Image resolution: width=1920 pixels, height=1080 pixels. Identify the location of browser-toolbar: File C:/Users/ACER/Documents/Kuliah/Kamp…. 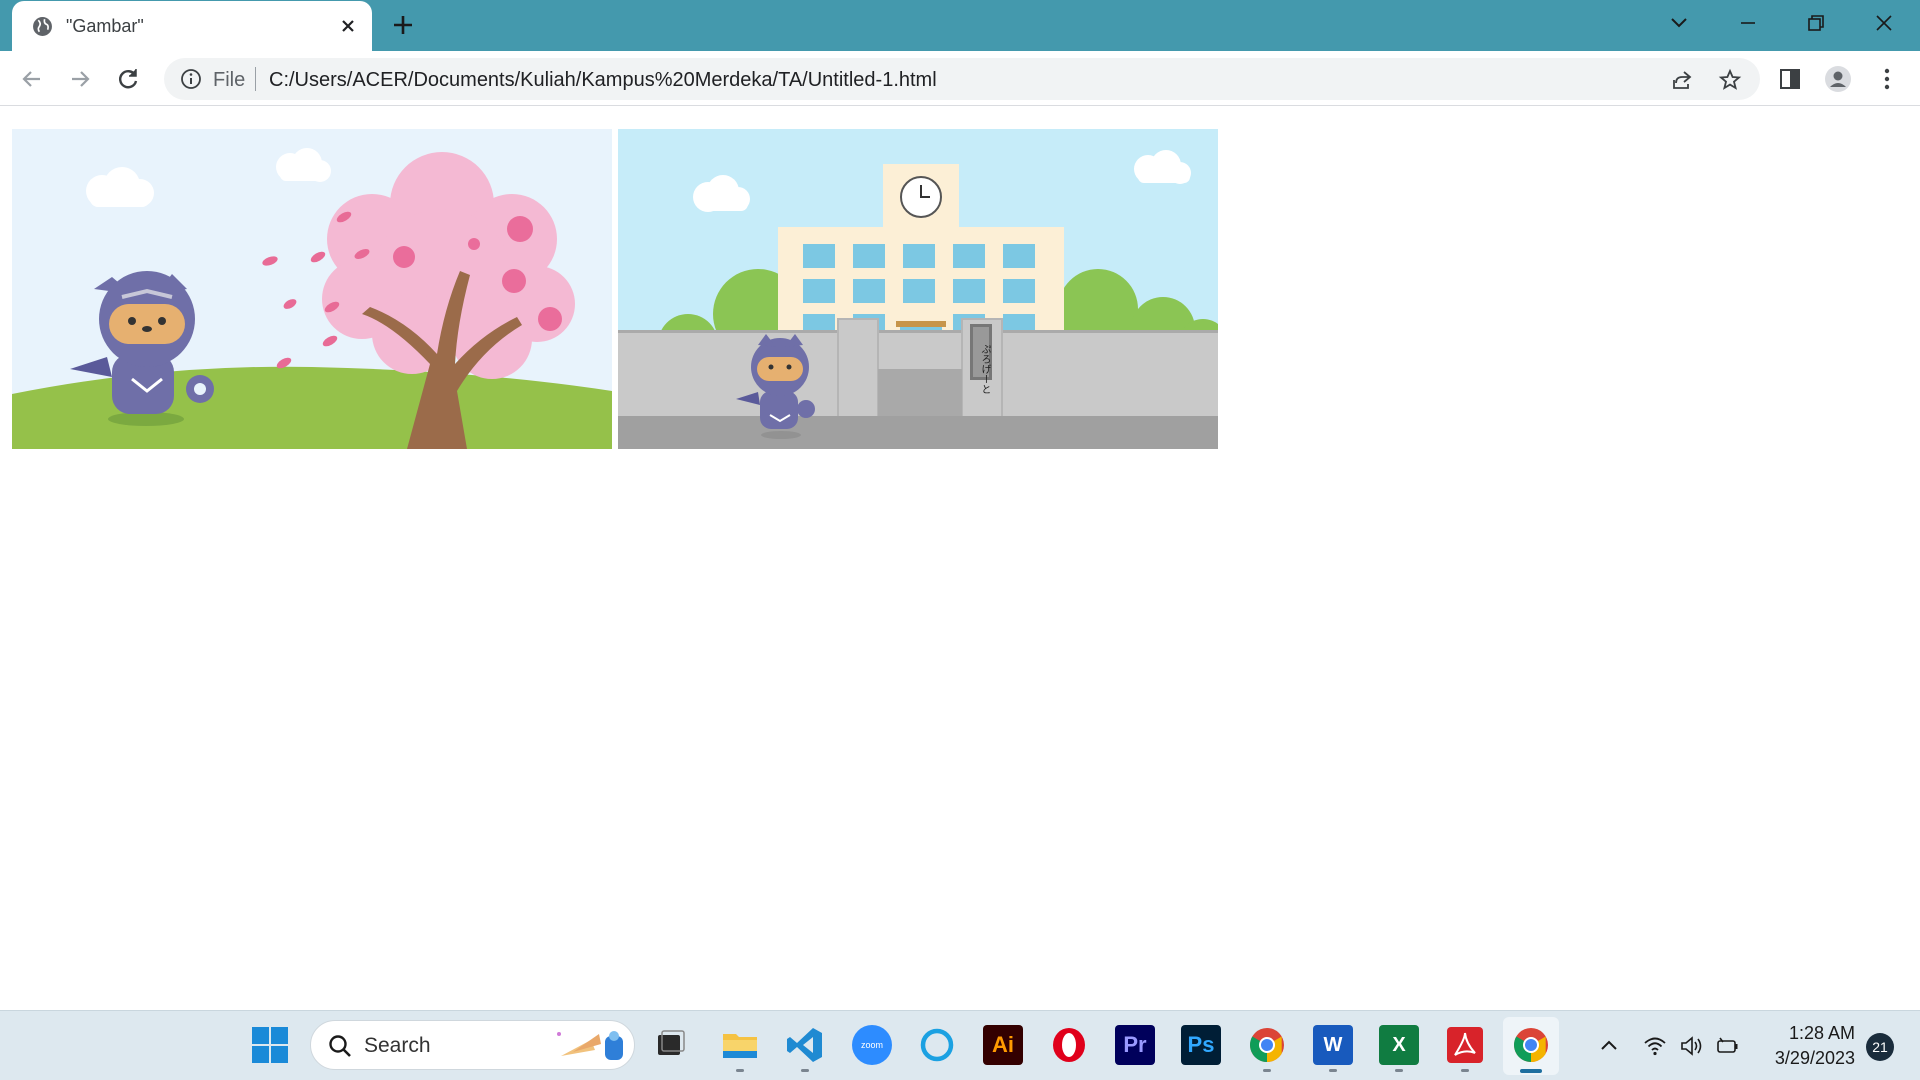
(960, 78).